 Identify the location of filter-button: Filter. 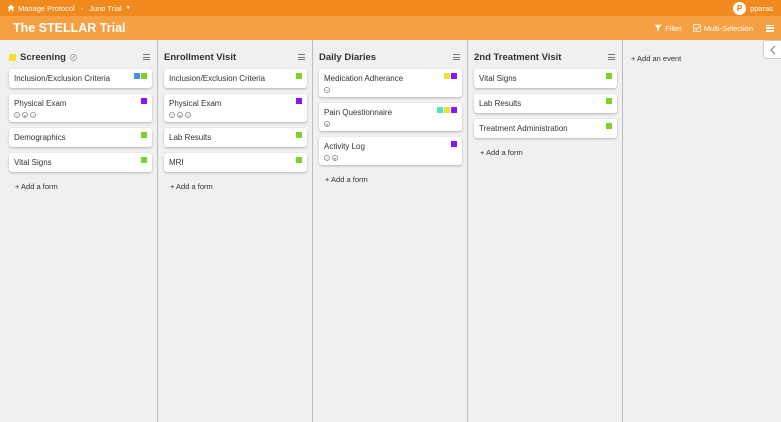
(668, 28).